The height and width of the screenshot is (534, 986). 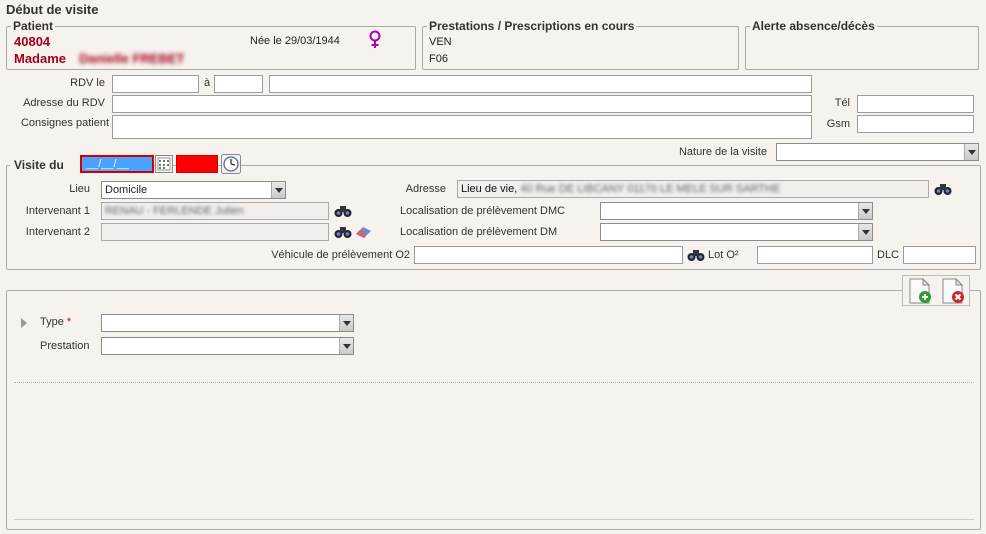 What do you see at coordinates (920, 291) in the screenshot?
I see `add-document-icon` at bounding box center [920, 291].